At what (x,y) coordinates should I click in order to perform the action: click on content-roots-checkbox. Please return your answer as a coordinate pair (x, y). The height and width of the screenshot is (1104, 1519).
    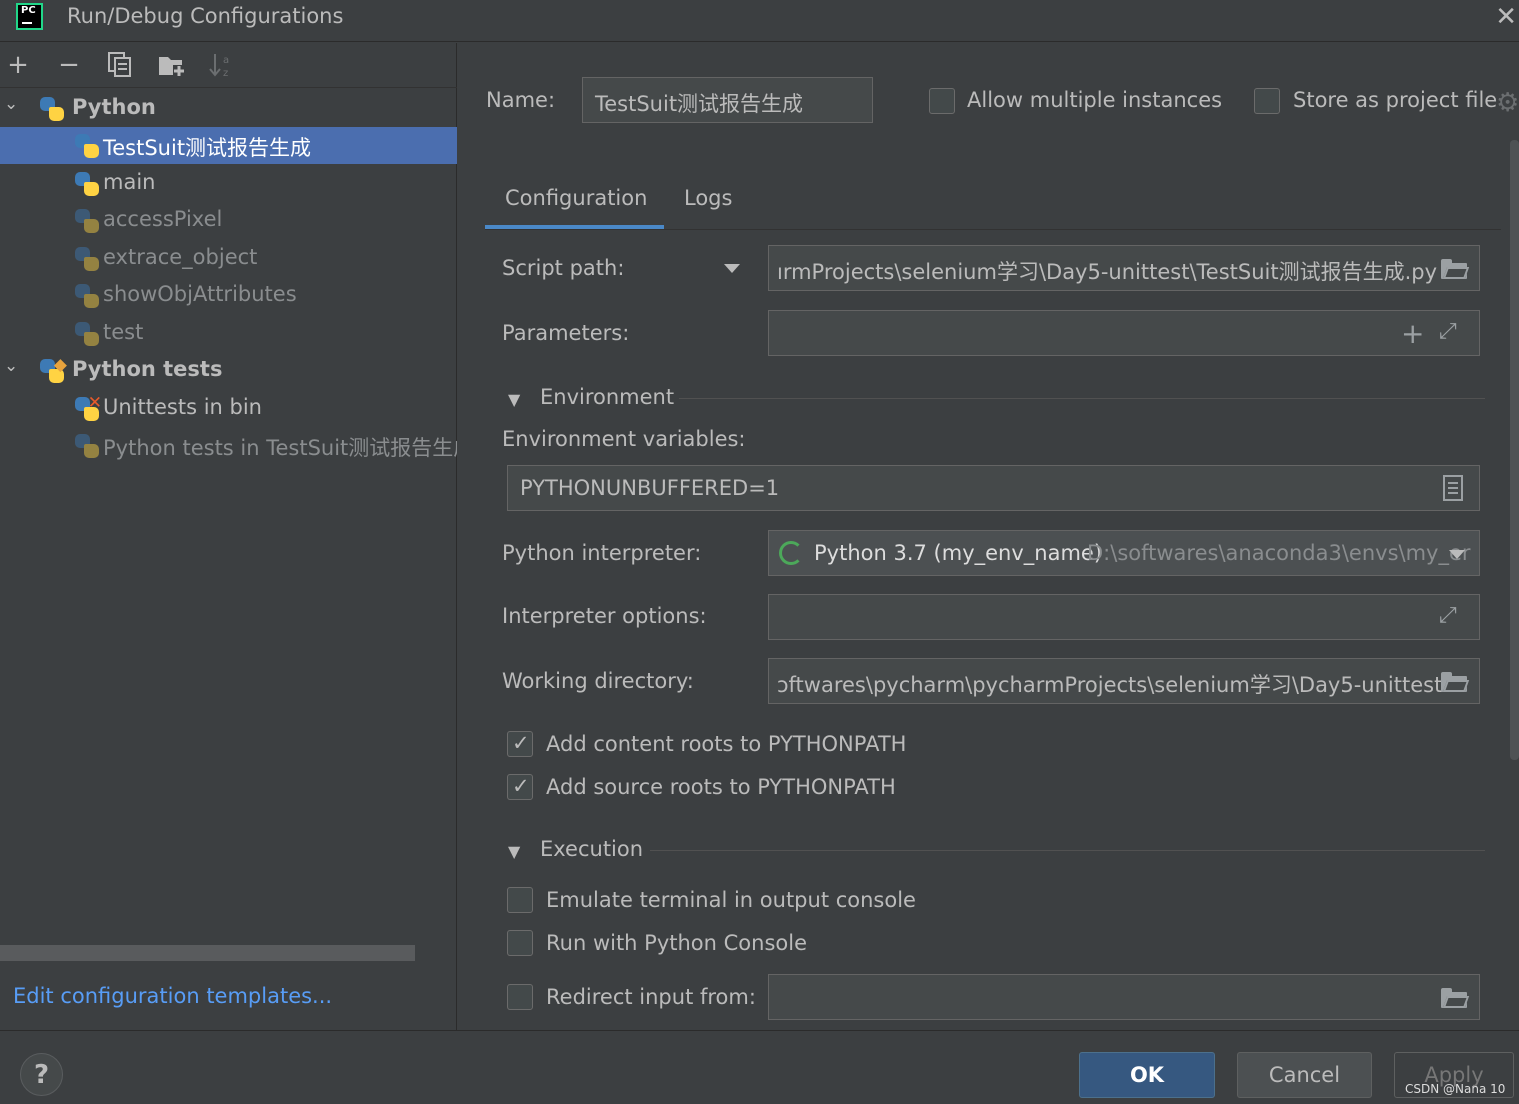
    Looking at the image, I should click on (520, 744).